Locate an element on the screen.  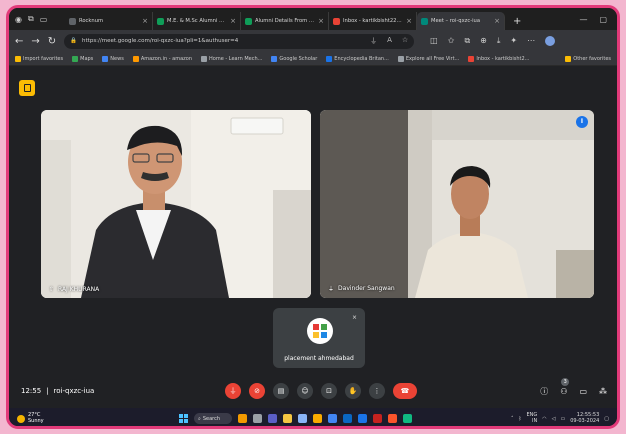
widgets-icon is located at coordinates (242, 418).